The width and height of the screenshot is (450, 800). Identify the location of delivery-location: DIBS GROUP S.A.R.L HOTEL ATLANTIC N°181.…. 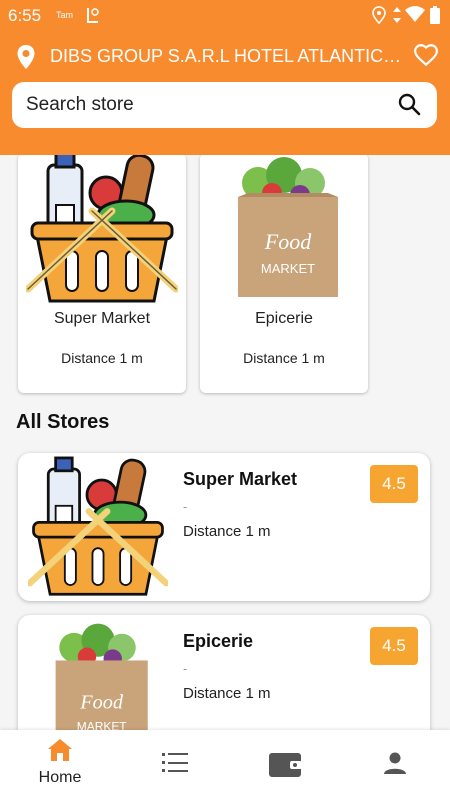
(226, 57).